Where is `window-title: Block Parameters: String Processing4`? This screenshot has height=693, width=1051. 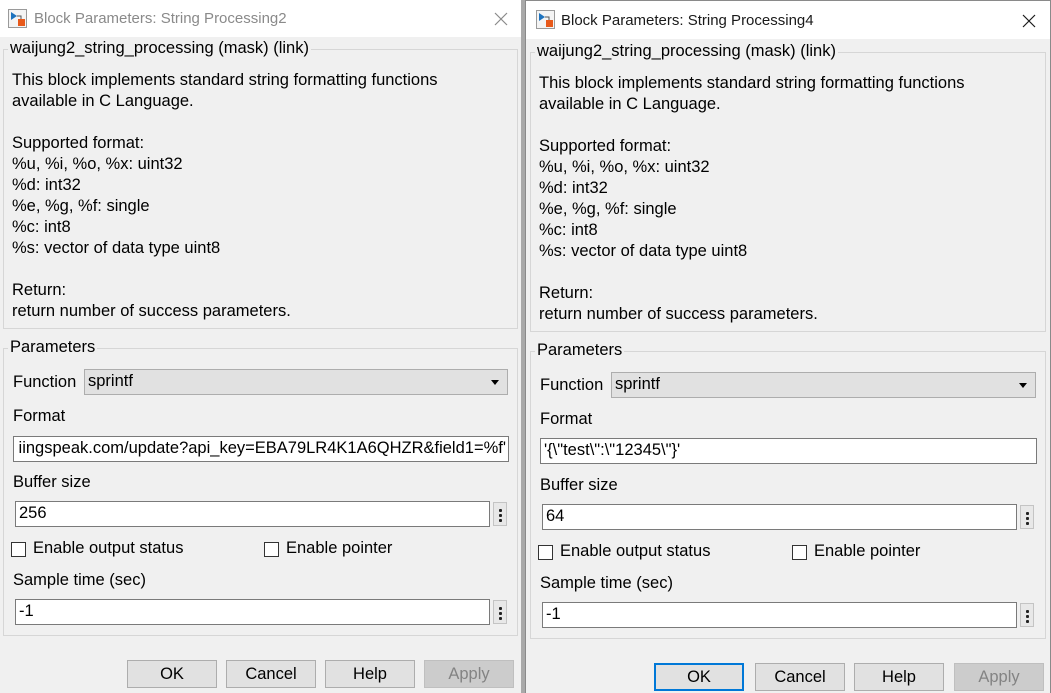 window-title: Block Parameters: String Processing4 is located at coordinates (687, 20).